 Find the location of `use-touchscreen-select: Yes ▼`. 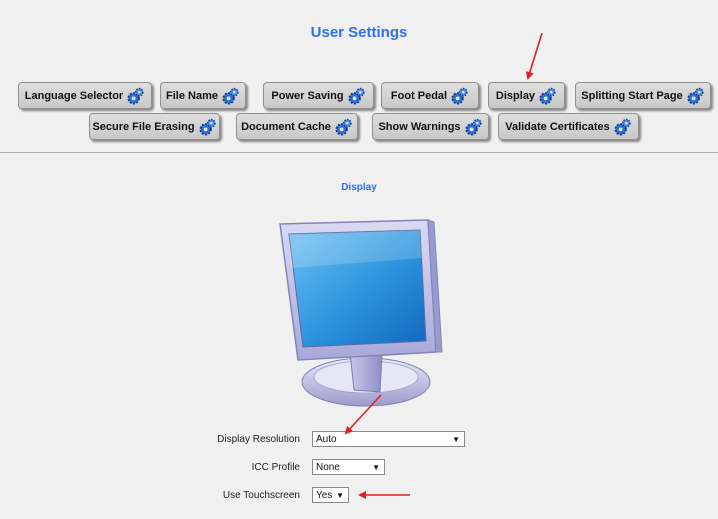

use-touchscreen-select: Yes ▼ is located at coordinates (330, 495).